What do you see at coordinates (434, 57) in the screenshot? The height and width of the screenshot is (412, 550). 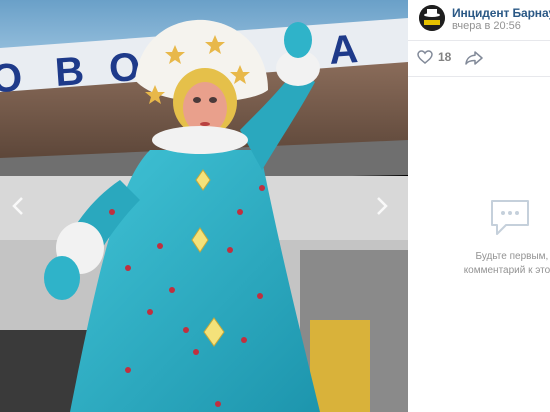 I see `like-button: 18` at bounding box center [434, 57].